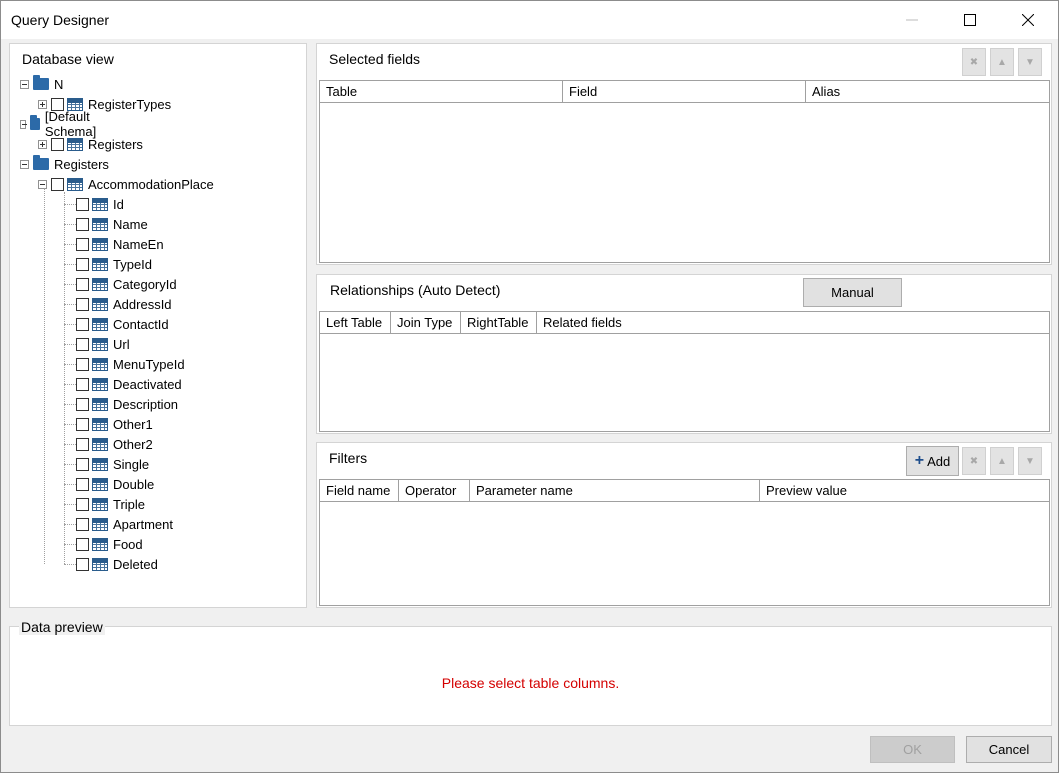  I want to click on tree-field: AddressId, so click(124, 304).